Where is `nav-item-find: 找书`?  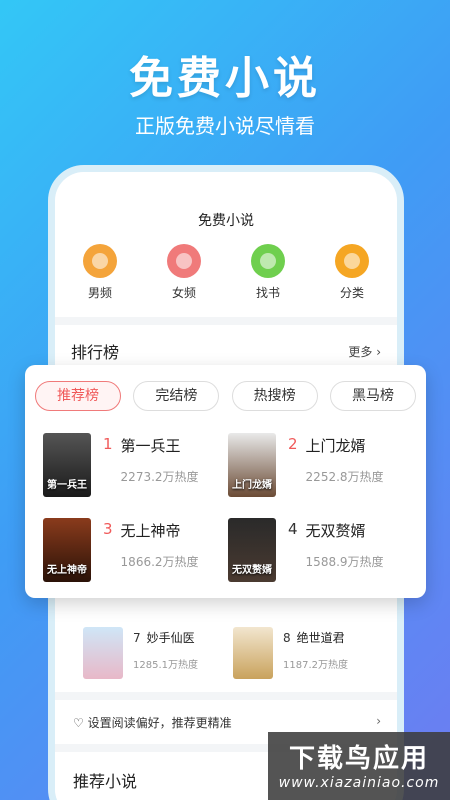 nav-item-find: 找书 is located at coordinates (268, 272).